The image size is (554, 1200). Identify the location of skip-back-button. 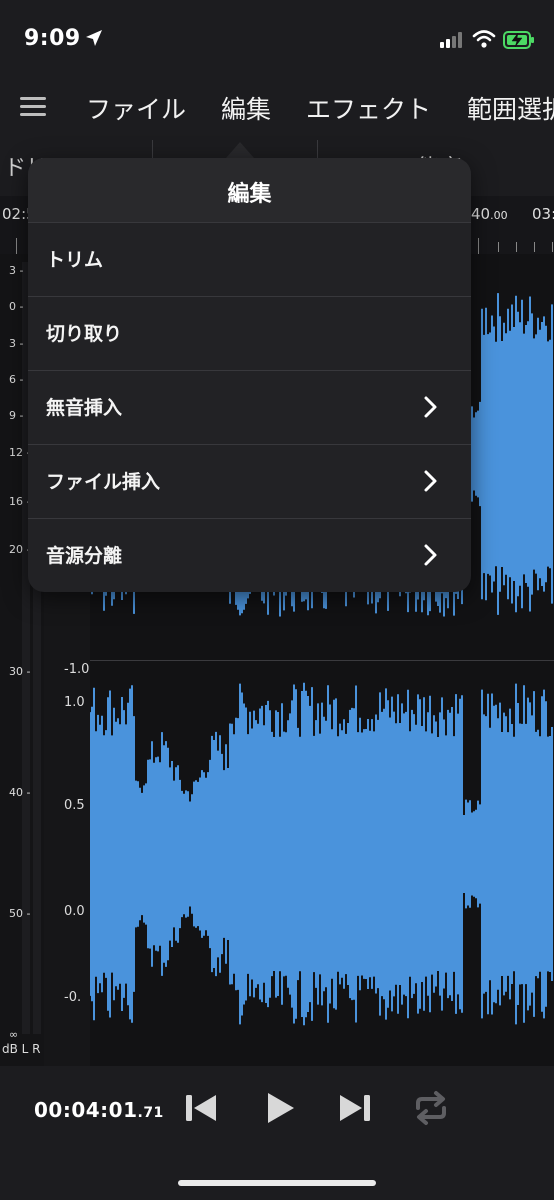
(202, 1108).